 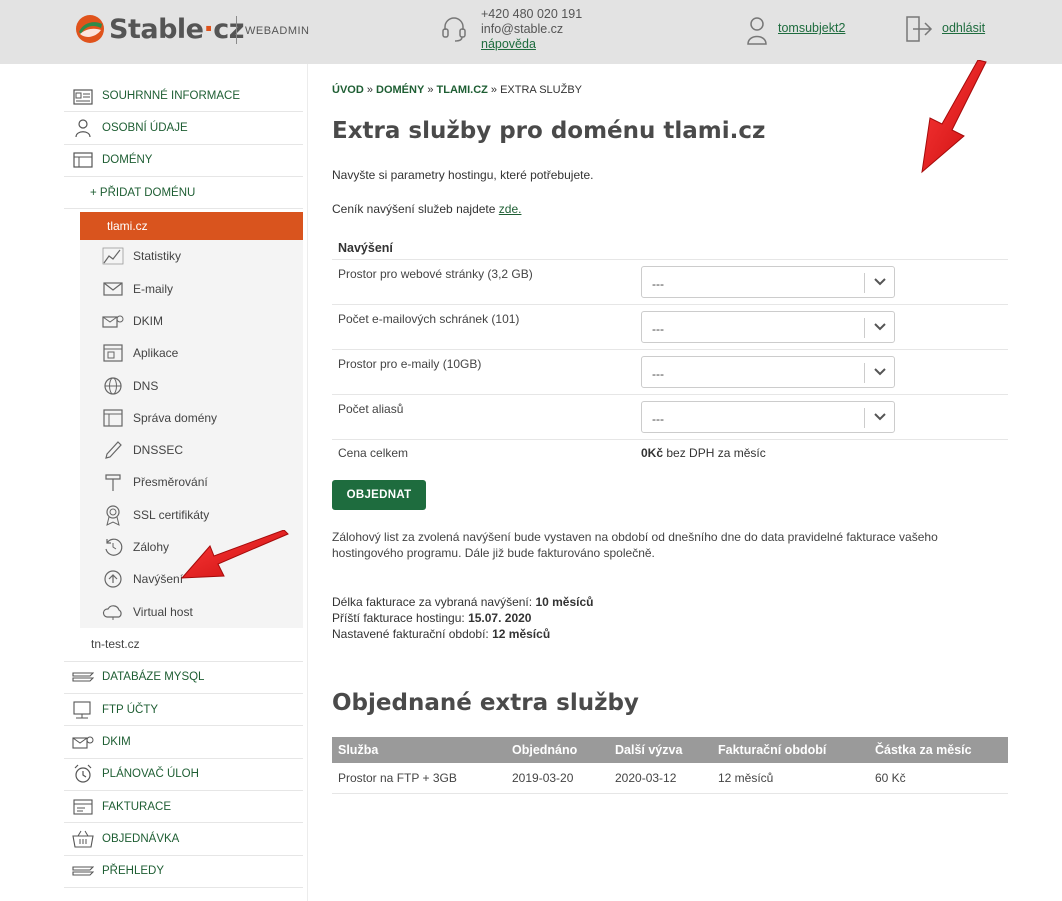 I want to click on certificate-icon, so click(x=113, y=515).